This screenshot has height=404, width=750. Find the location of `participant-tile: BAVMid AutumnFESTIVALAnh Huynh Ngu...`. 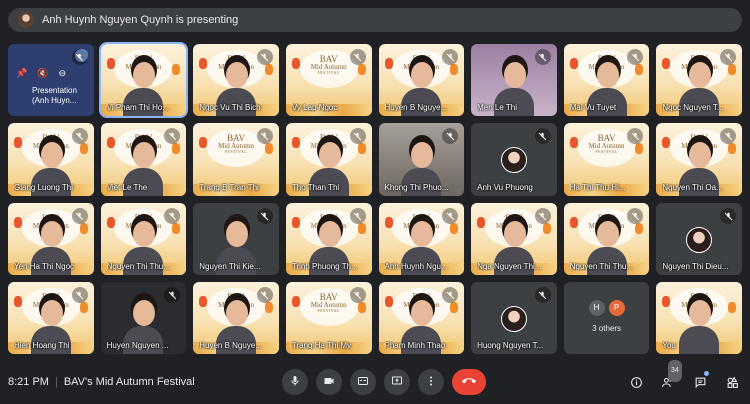

participant-tile: BAVMid AutumnFESTIVALAnh Huynh Ngu... is located at coordinates (421, 238).